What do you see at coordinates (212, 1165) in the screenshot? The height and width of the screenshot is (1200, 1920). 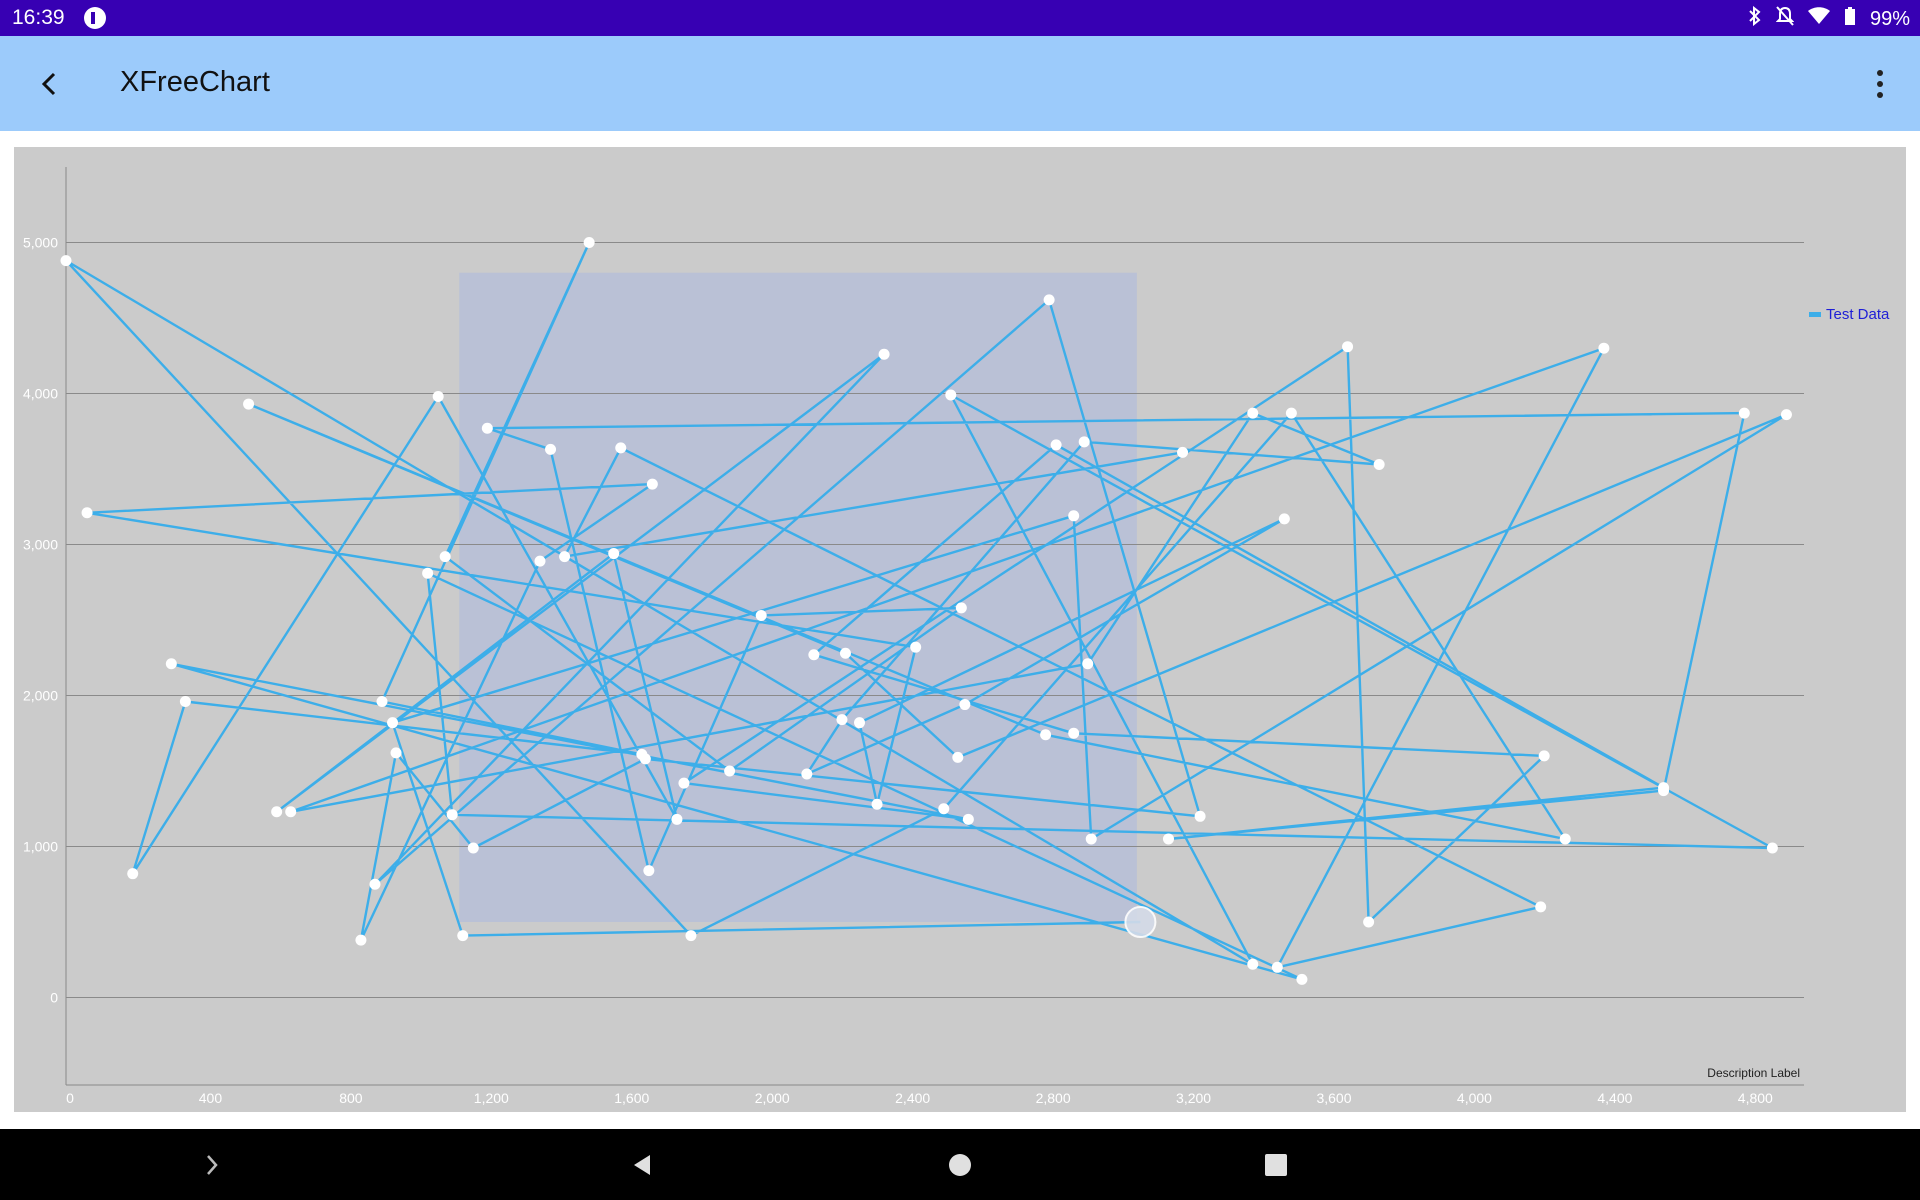 I see `chevron-right-icon` at bounding box center [212, 1165].